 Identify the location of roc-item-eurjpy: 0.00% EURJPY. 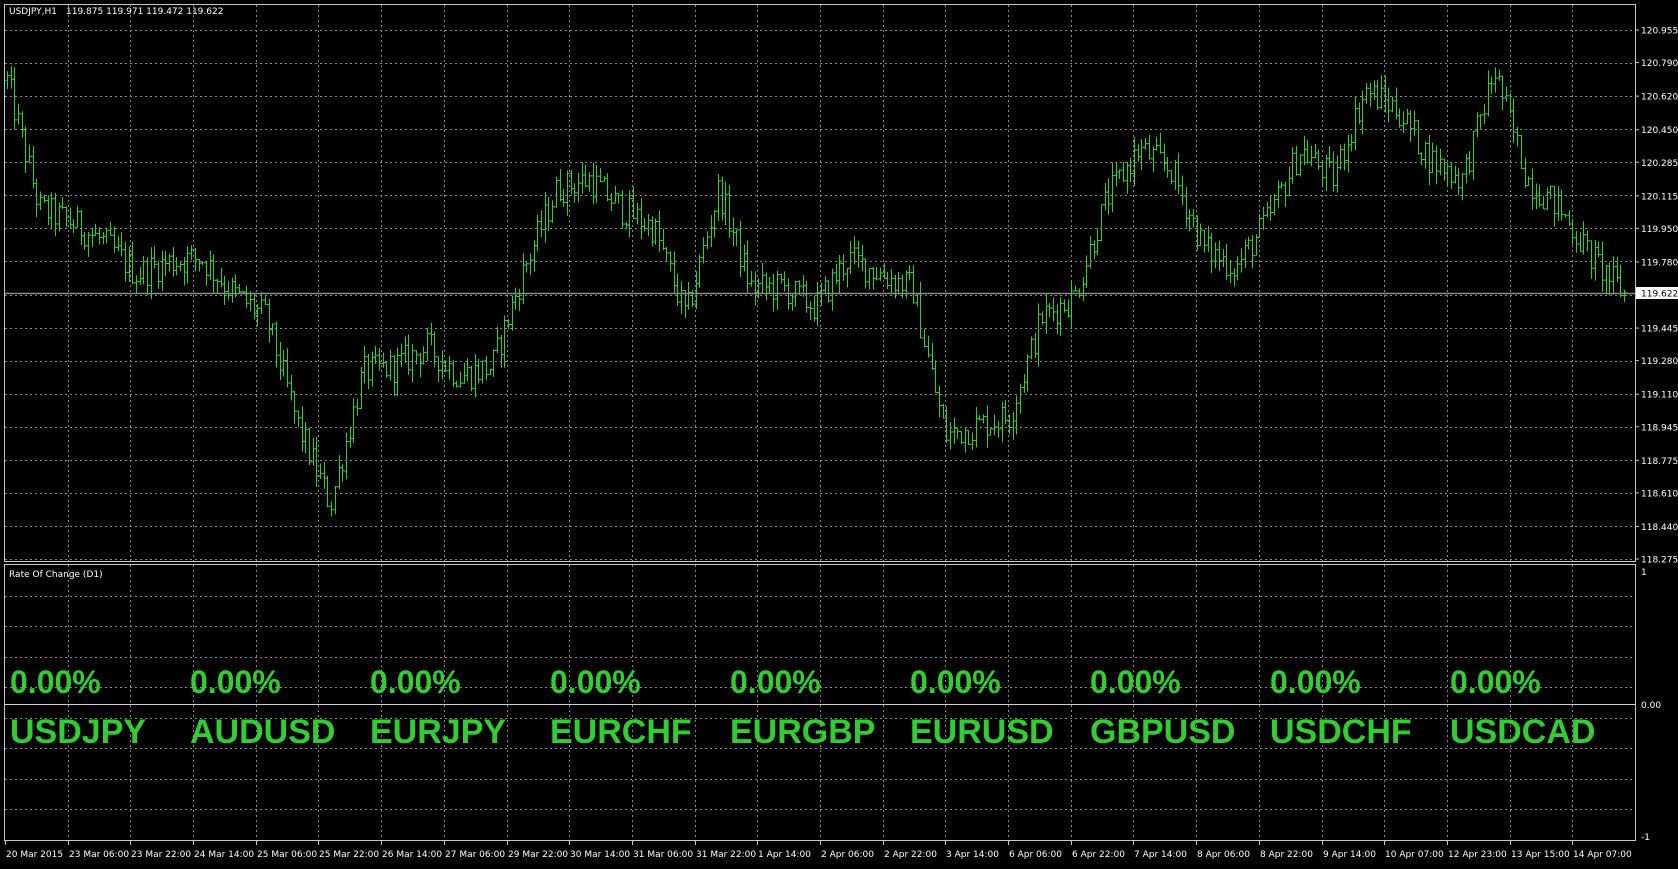
(438, 707).